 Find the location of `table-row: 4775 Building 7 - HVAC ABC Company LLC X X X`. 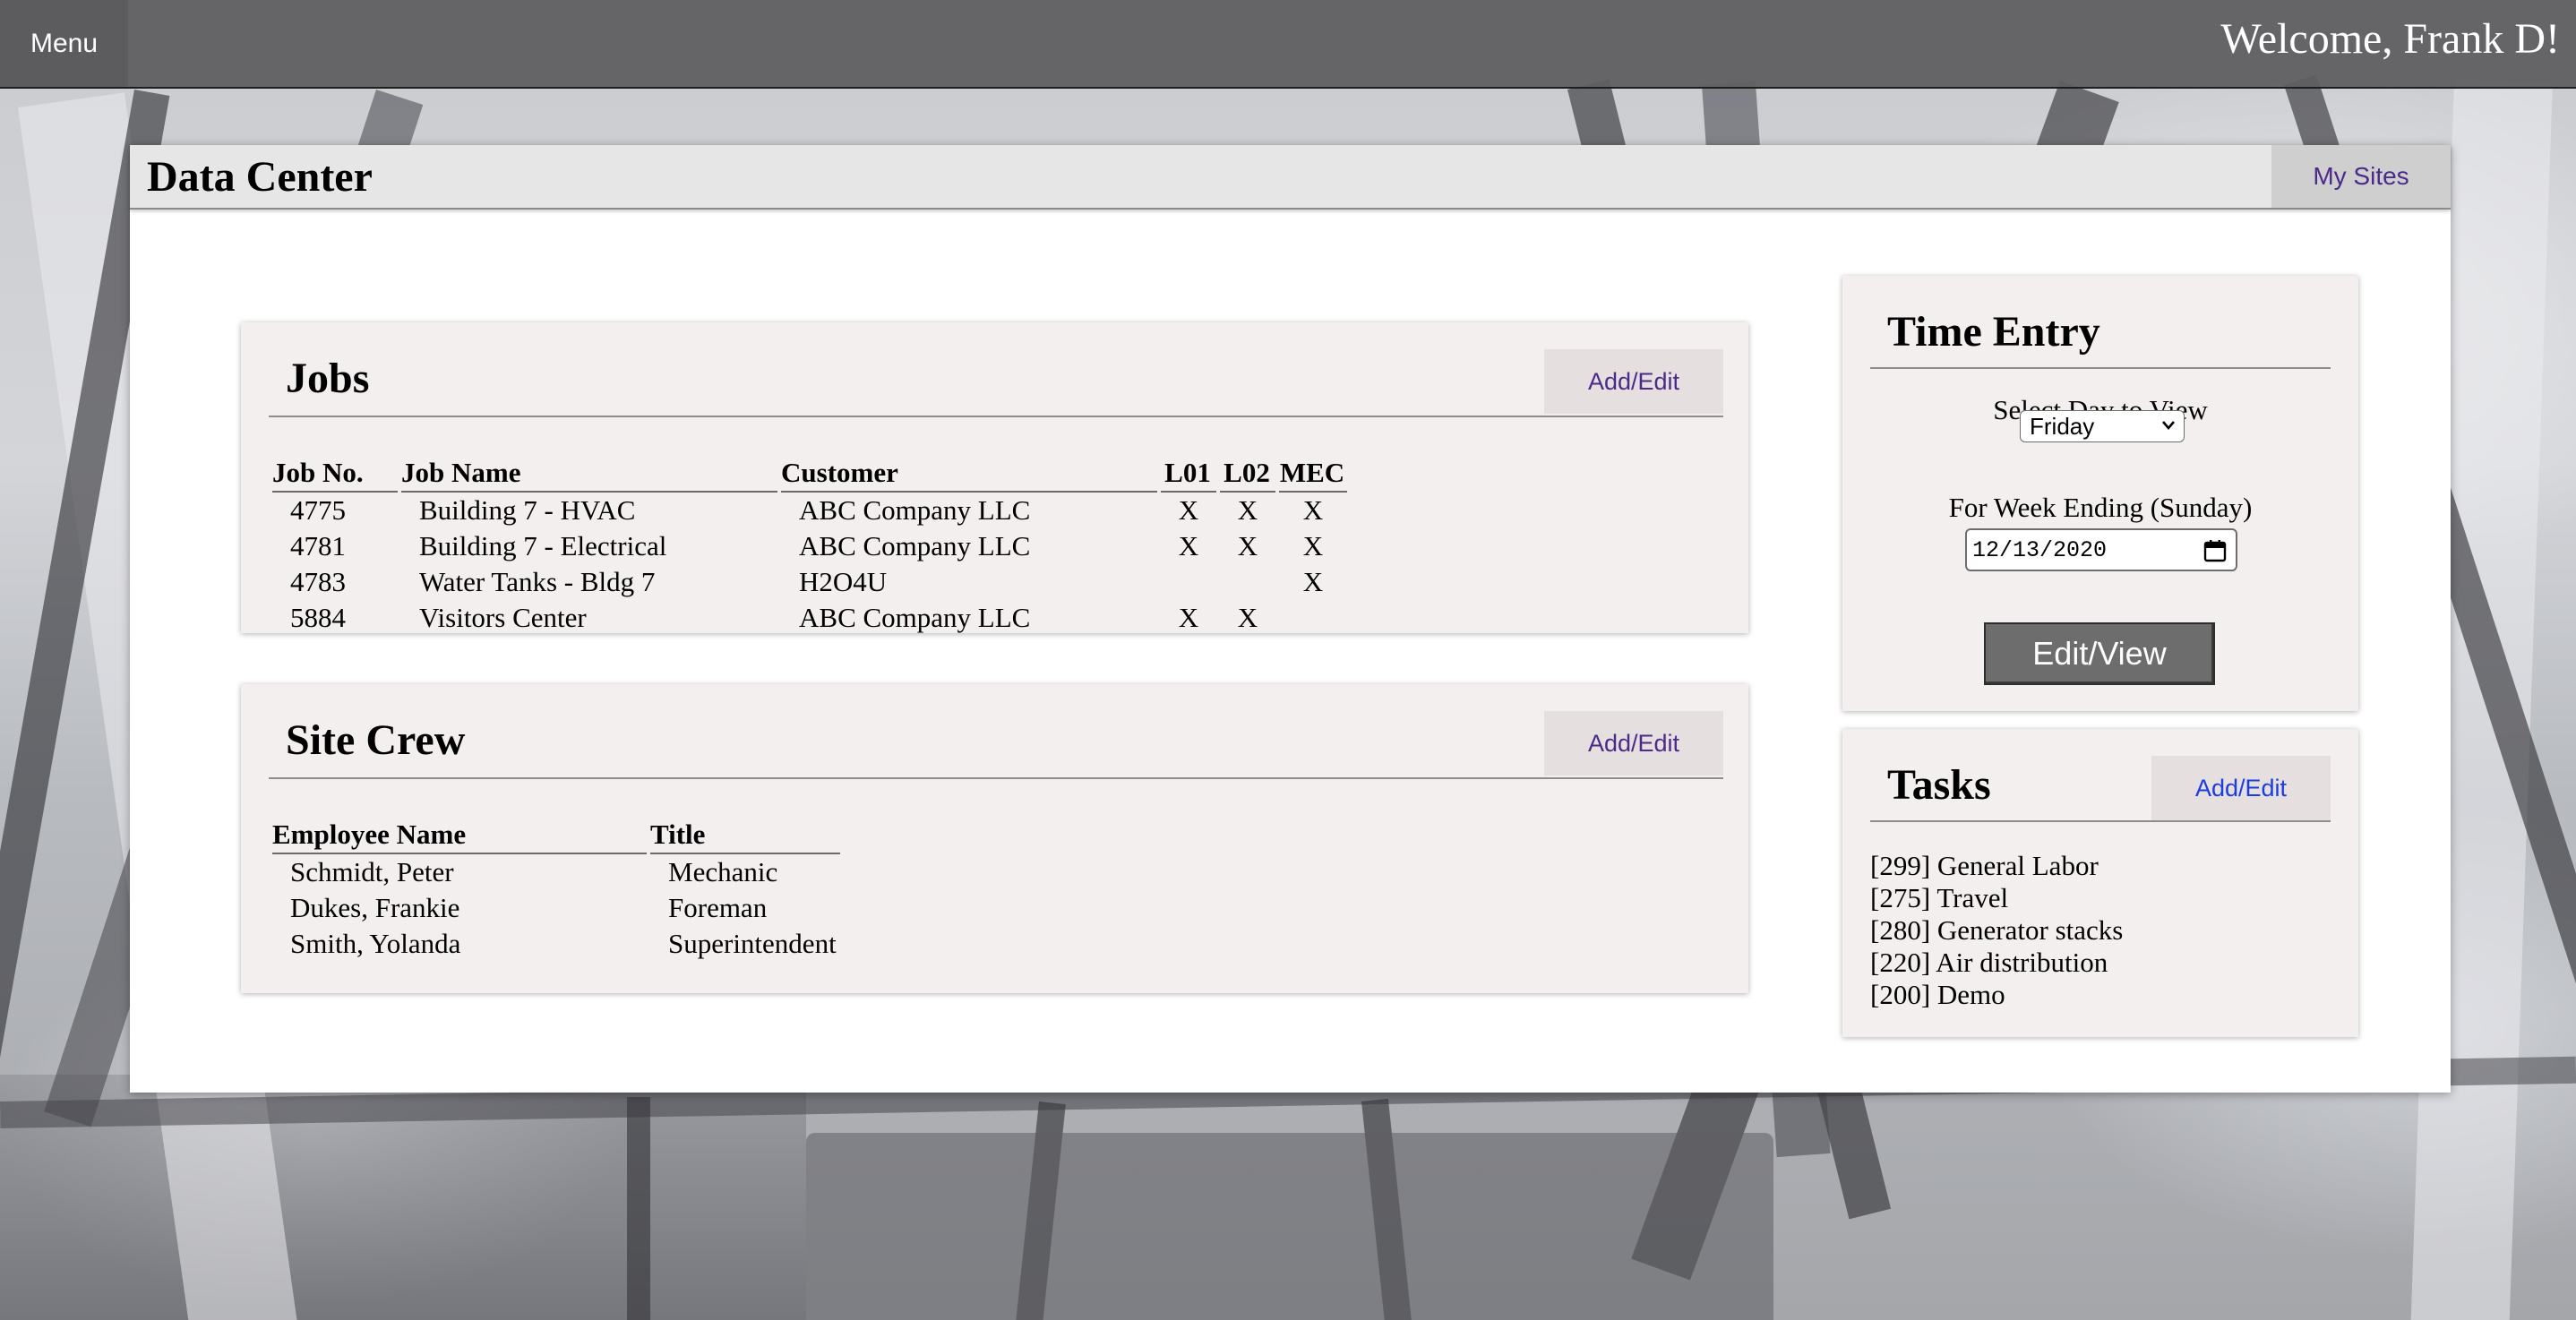

table-row: 4775 Building 7 - HVAC ABC Company LLC X X X is located at coordinates (809, 511).